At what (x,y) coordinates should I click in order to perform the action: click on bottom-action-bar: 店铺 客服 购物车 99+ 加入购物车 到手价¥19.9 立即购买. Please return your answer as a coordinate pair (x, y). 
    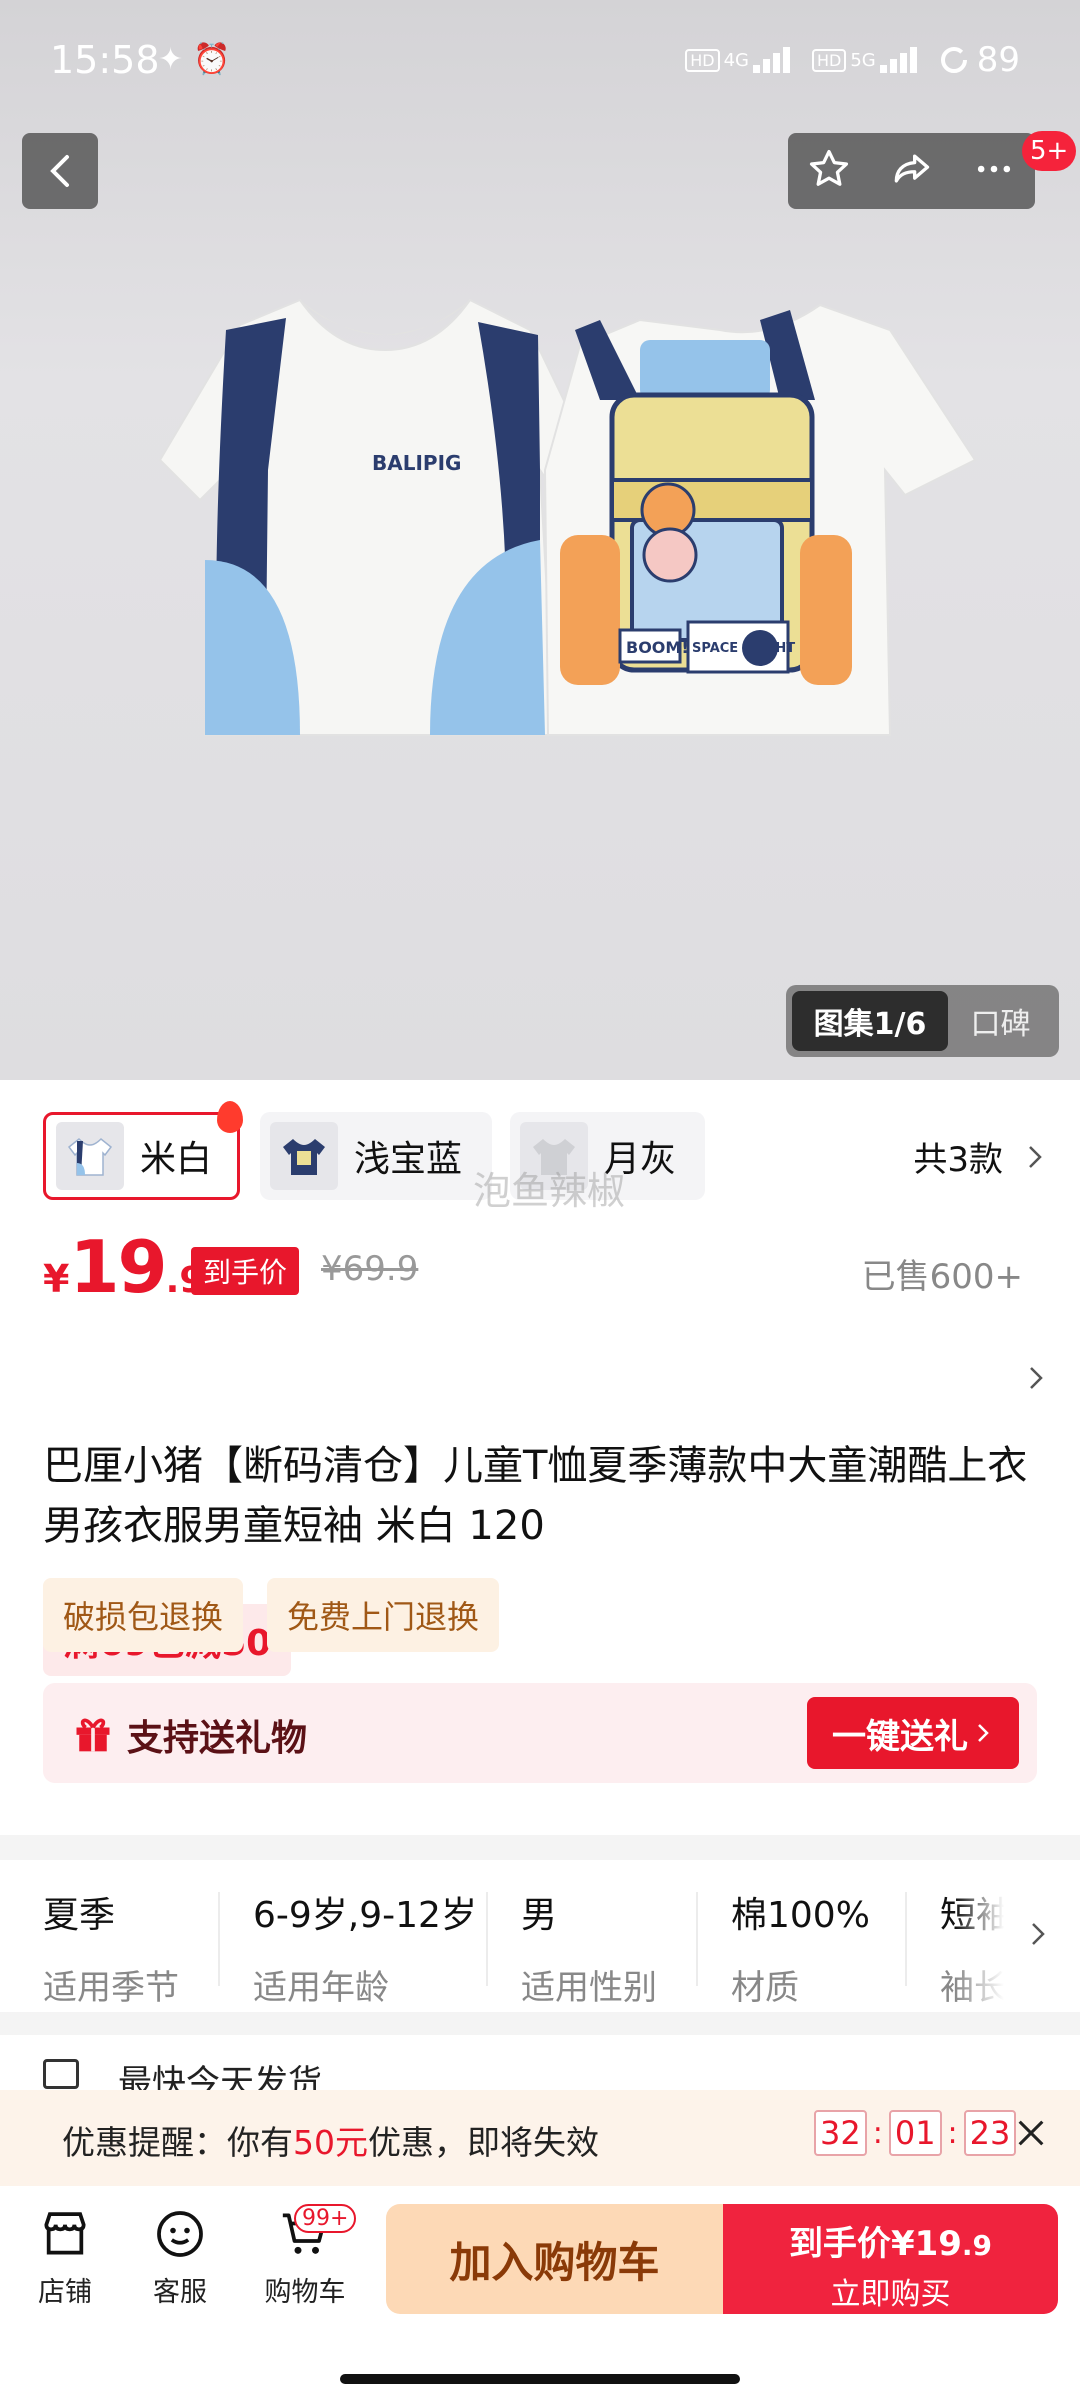
    Looking at the image, I should click on (540, 2293).